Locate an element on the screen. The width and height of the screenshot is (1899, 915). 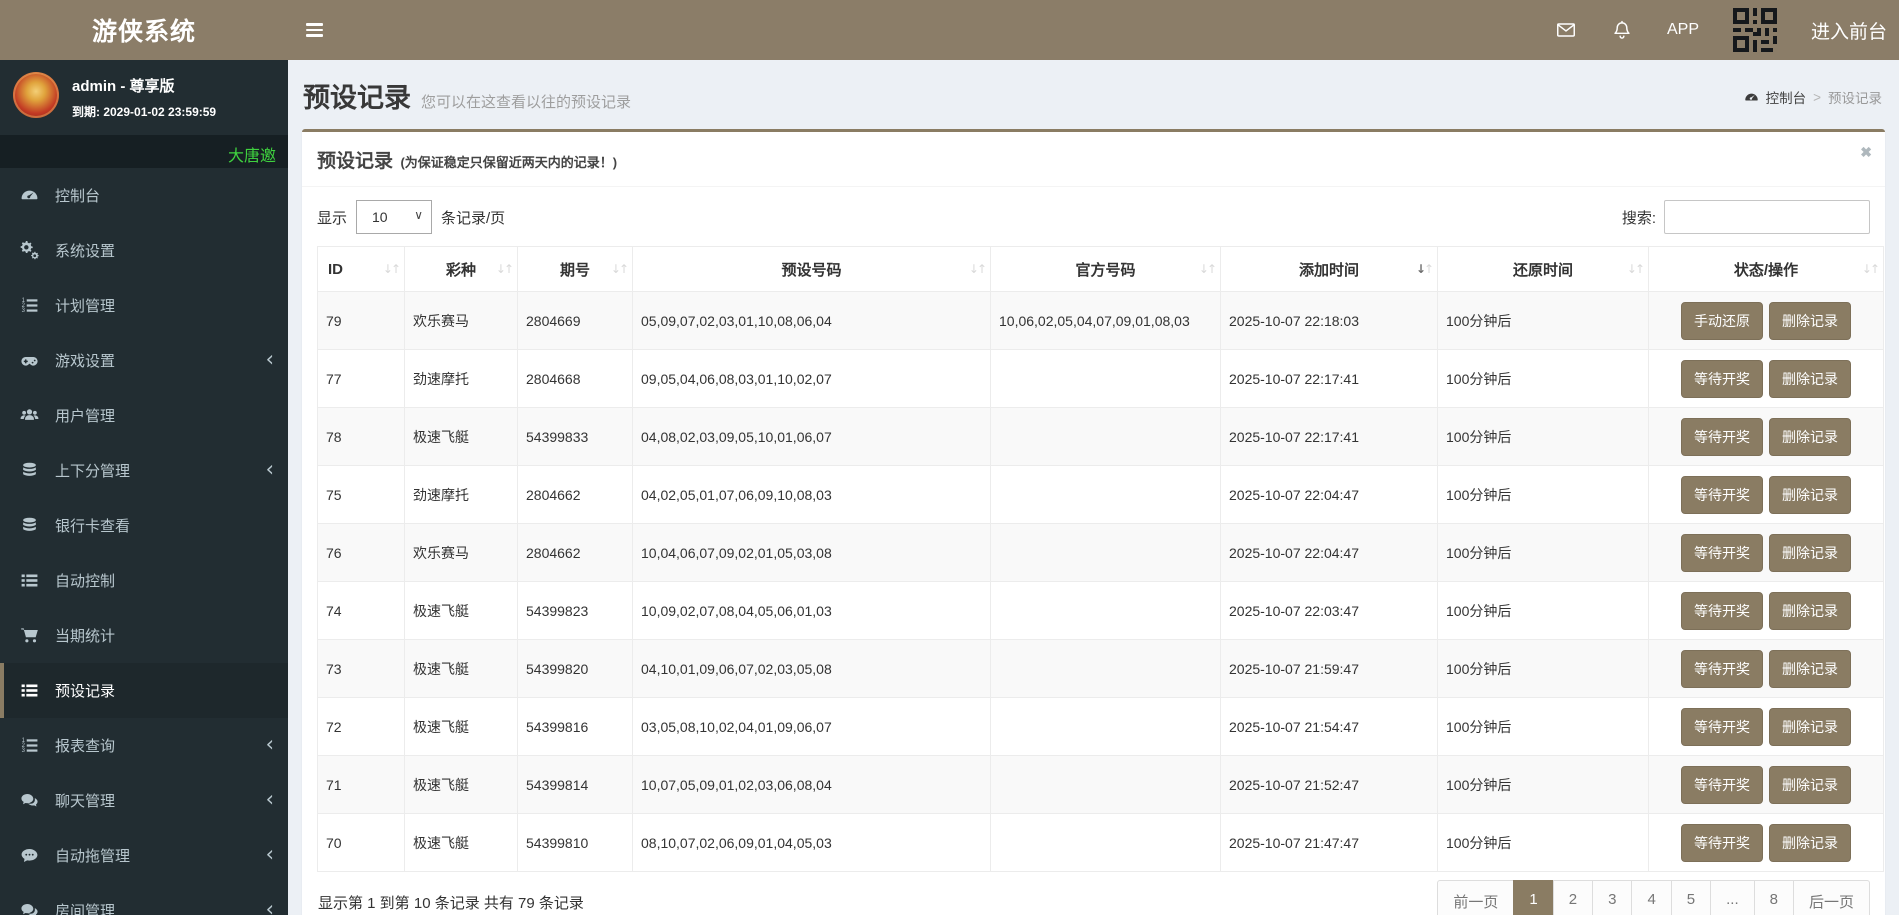
page-4: 4 is located at coordinates (1651, 897).